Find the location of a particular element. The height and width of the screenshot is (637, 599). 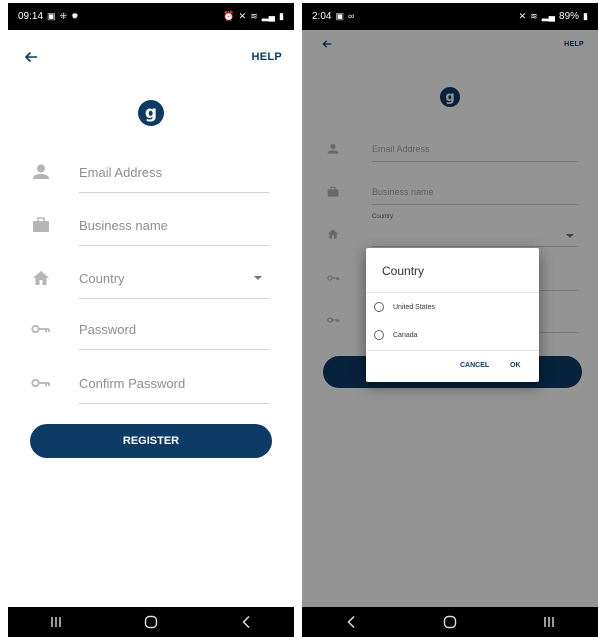

cancel-button: CANCEL is located at coordinates (474, 365).